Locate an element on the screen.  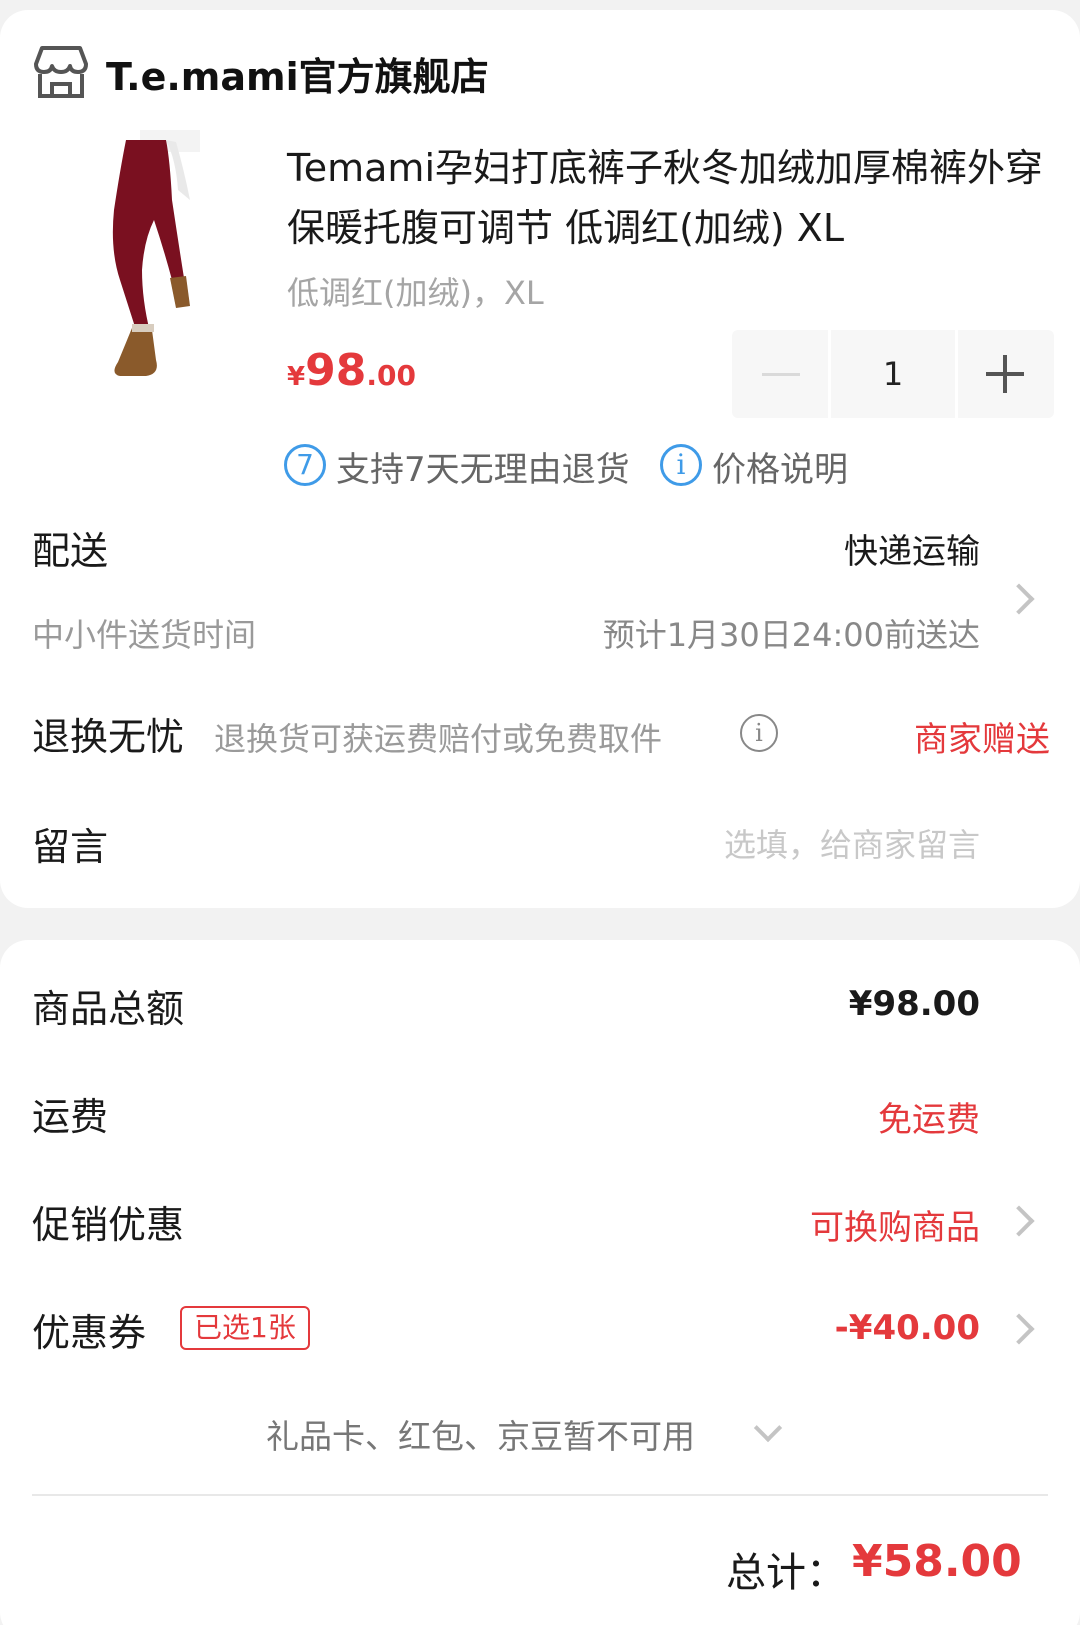
seven-day-return-link: 支持7天无理由退货 is located at coordinates (483, 466).